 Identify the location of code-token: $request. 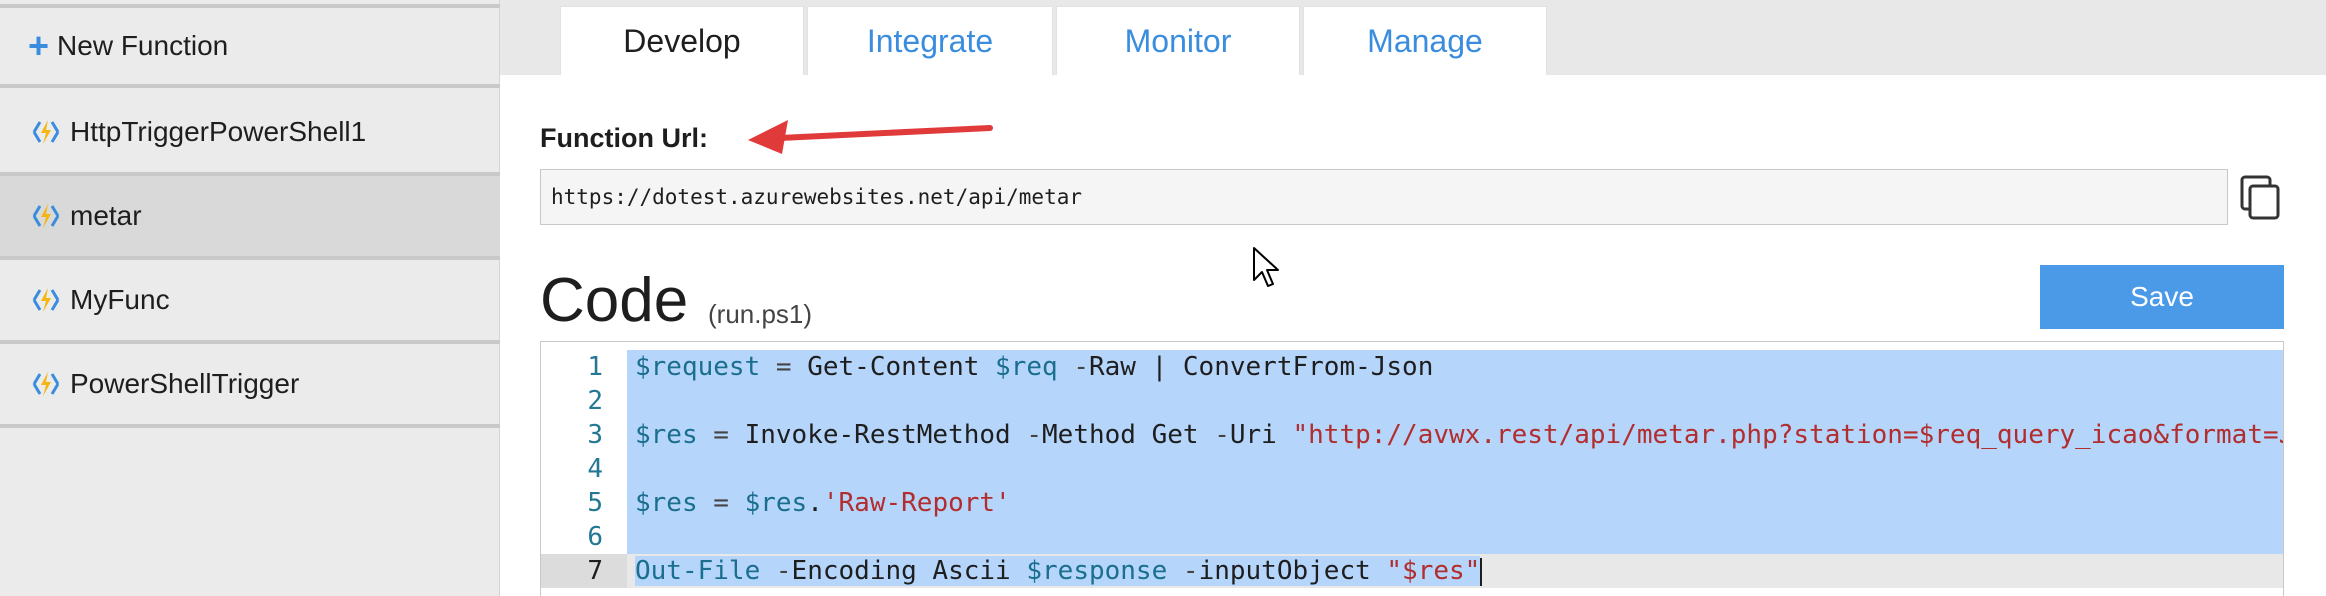
(698, 367).